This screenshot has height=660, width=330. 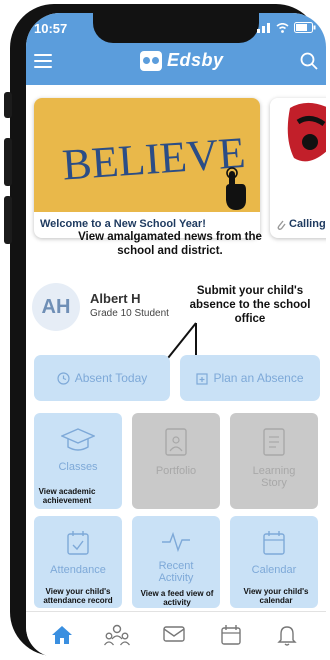 I want to click on annotation-recent: View a feed view of activity, so click(x=177, y=598).